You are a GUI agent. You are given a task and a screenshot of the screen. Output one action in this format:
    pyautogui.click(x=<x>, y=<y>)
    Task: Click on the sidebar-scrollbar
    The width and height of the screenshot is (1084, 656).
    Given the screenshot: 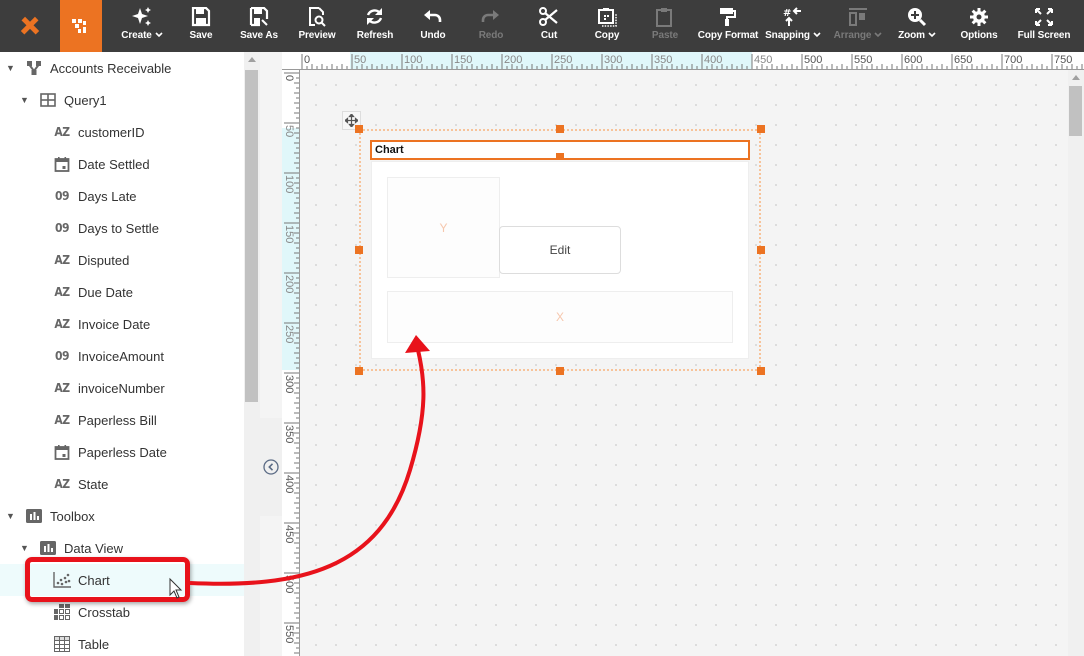 What is the action you would take?
    pyautogui.click(x=252, y=354)
    